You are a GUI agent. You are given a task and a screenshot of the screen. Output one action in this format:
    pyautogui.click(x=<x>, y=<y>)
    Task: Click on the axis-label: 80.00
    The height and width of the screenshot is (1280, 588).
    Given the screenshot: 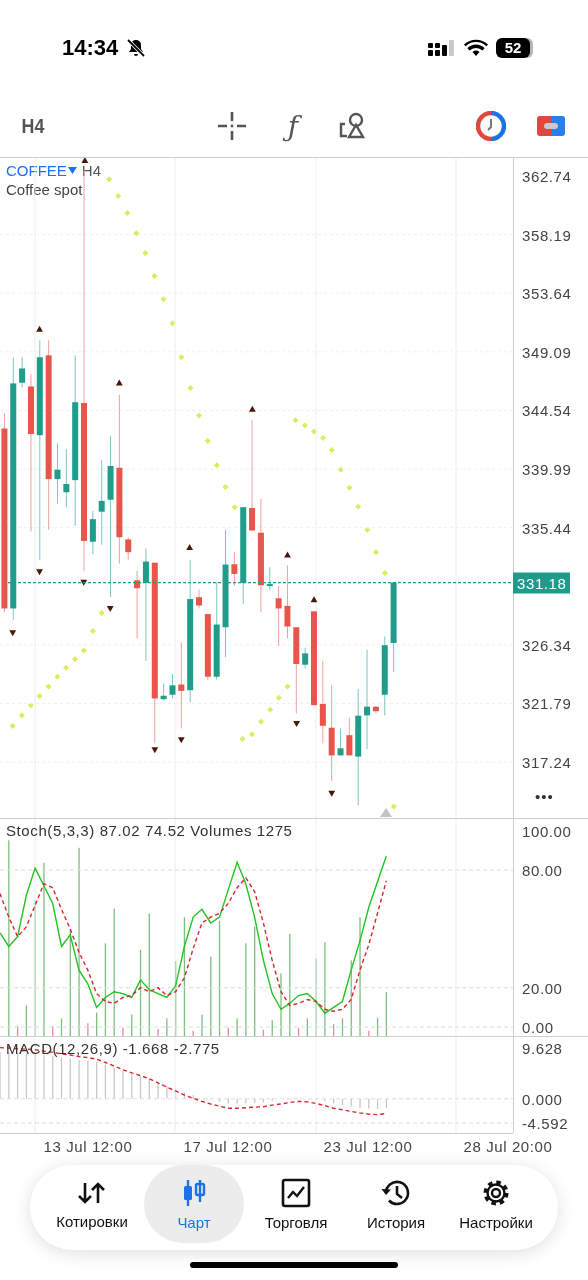 What is the action you would take?
    pyautogui.click(x=542, y=870)
    